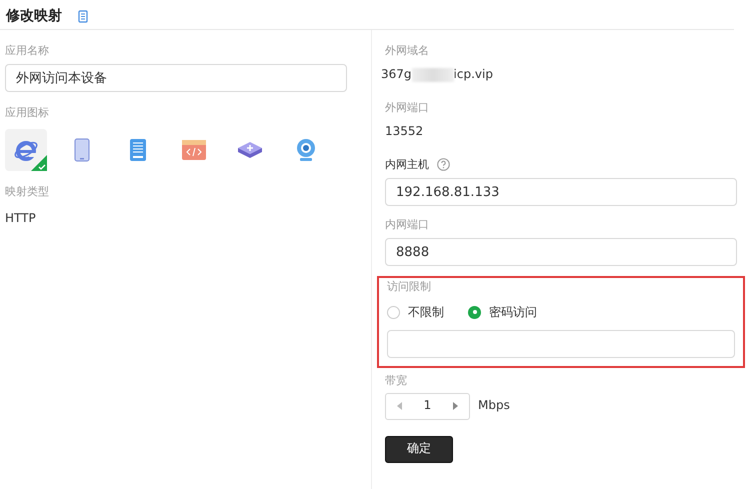 The width and height of the screenshot is (750, 489). Describe the element at coordinates (407, 107) in the screenshot. I see `field-label: 外网端口` at that location.